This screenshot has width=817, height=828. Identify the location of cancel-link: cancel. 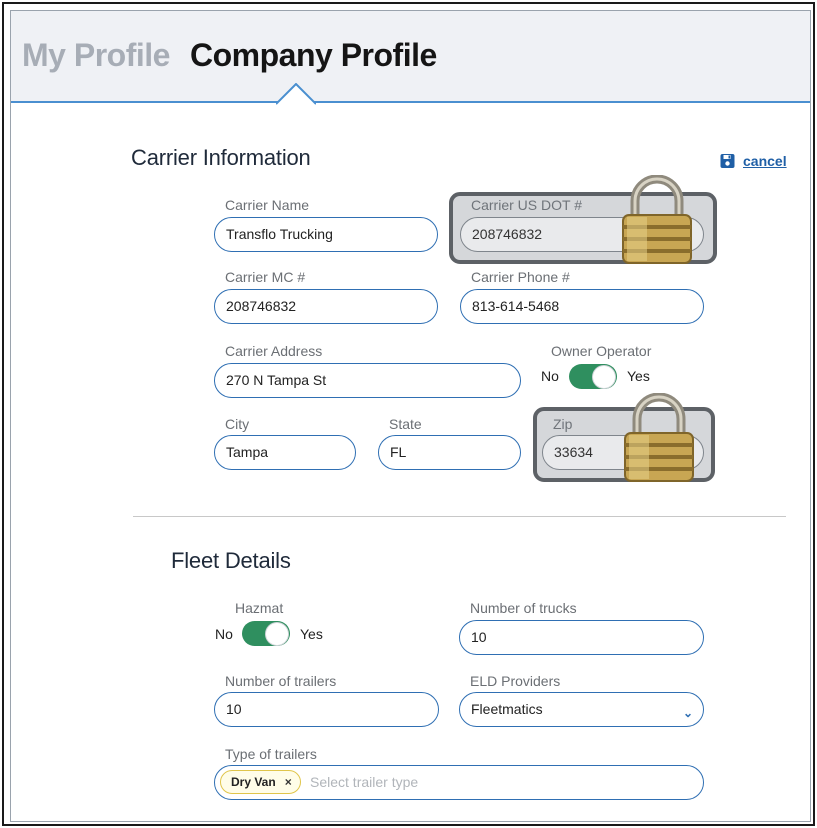
(753, 161).